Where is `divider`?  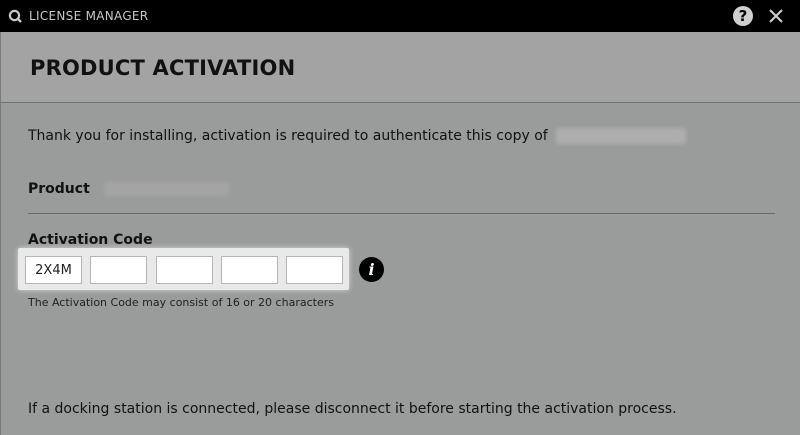
divider is located at coordinates (401, 213).